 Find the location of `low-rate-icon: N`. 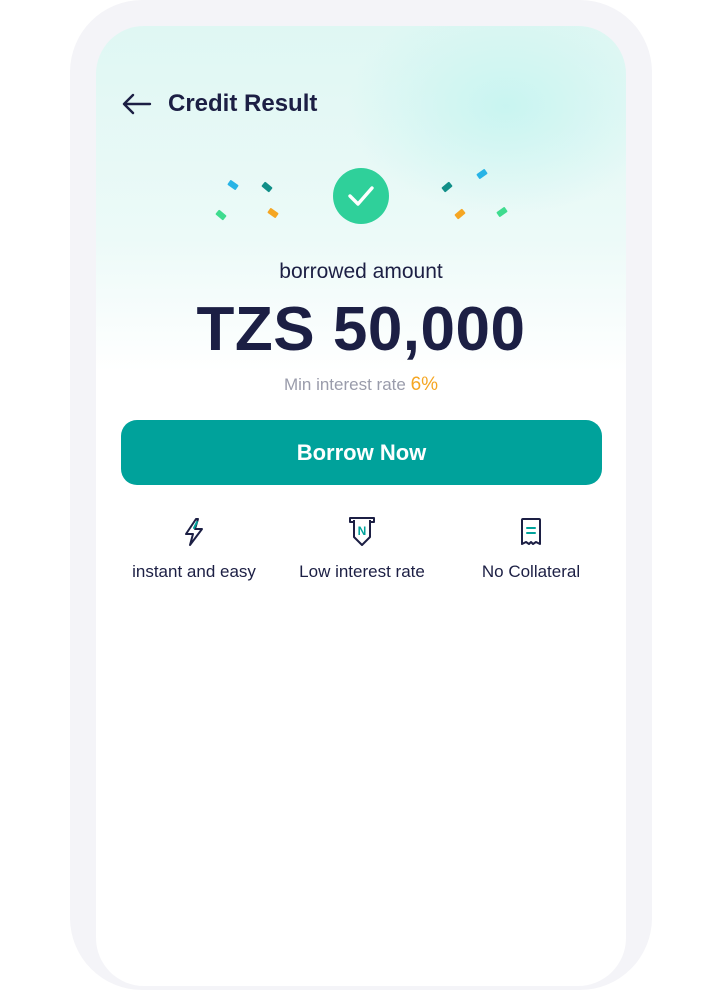

low-rate-icon: N is located at coordinates (362, 532).